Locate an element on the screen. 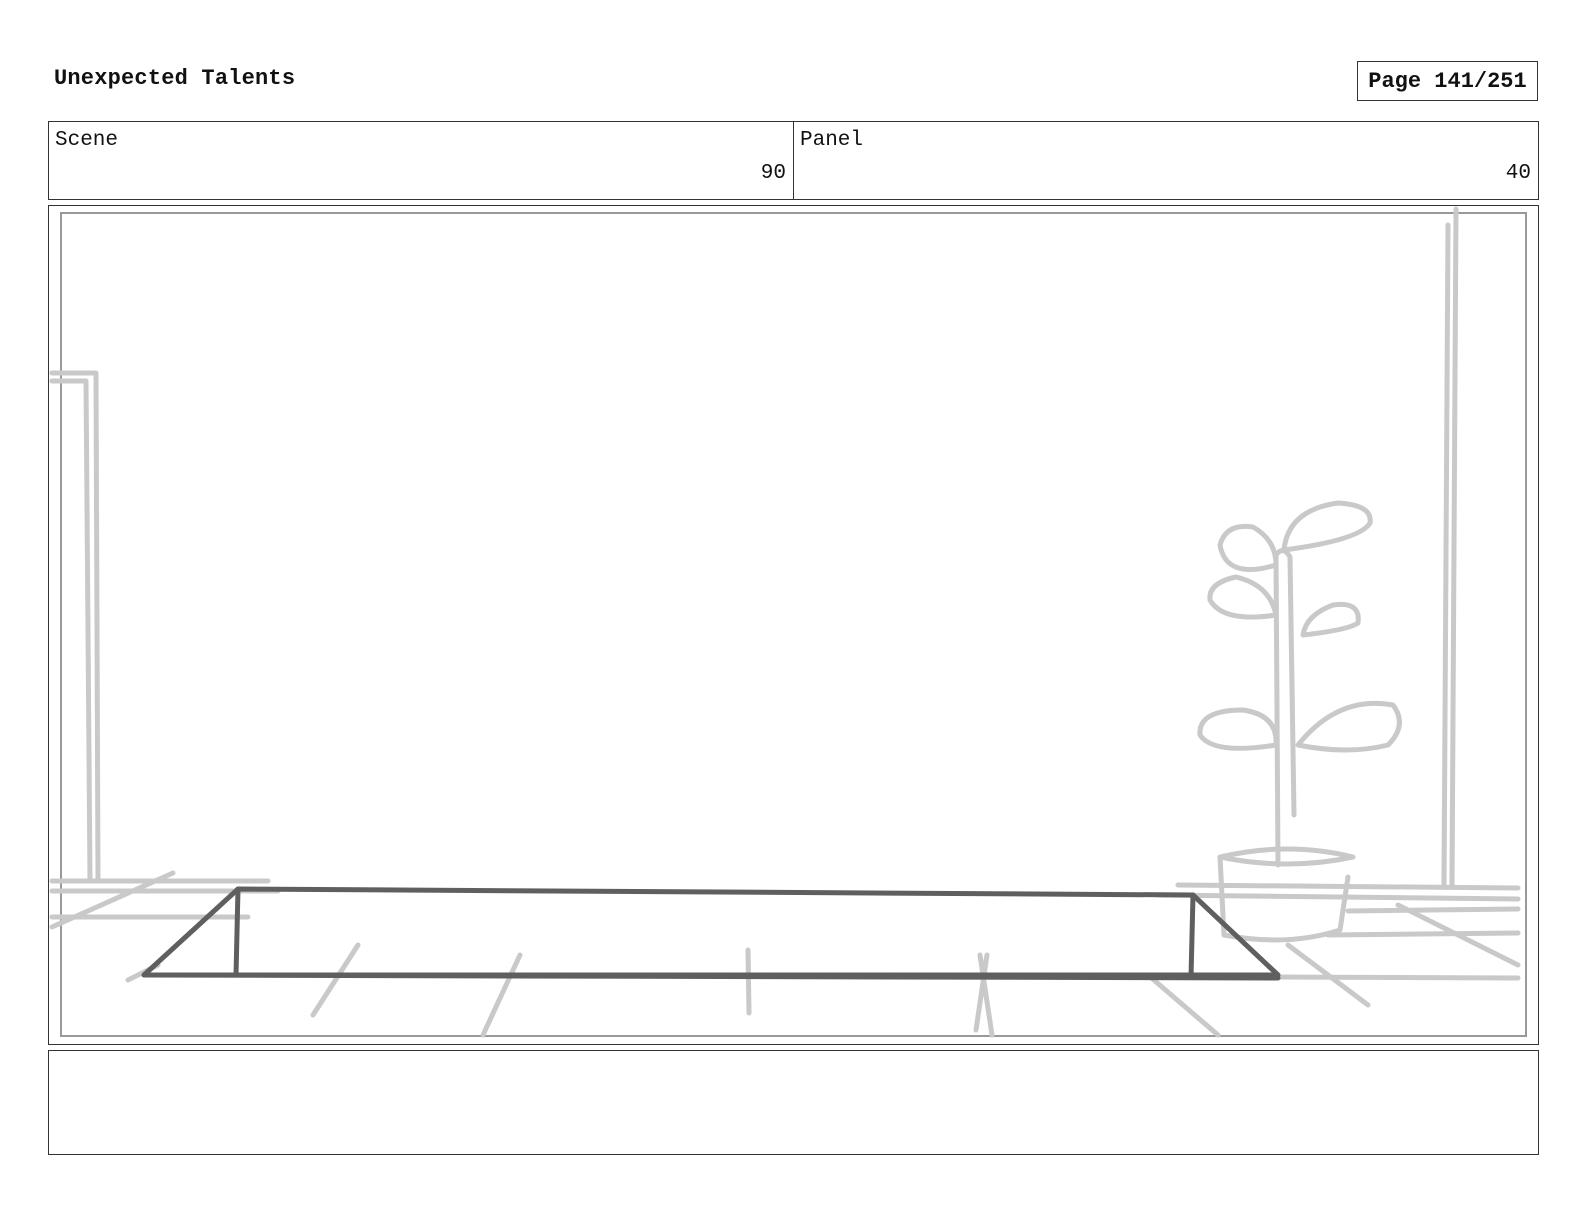 The height and width of the screenshot is (1224, 1584). rug-left-fold is located at coordinates (237, 932).